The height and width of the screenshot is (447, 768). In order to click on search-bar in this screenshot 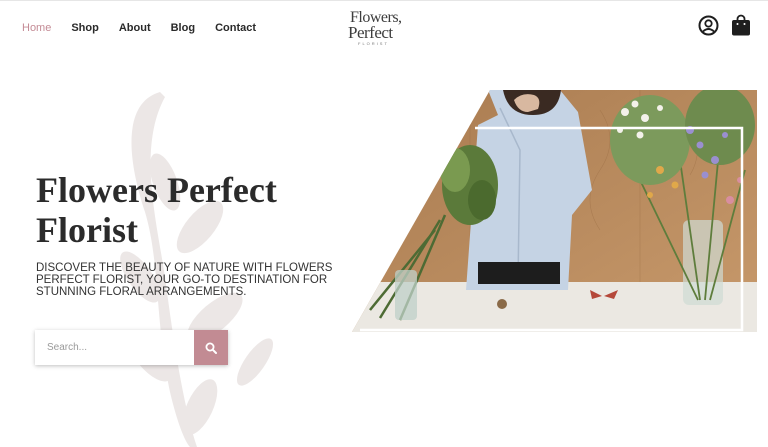, I will do `click(131, 347)`.